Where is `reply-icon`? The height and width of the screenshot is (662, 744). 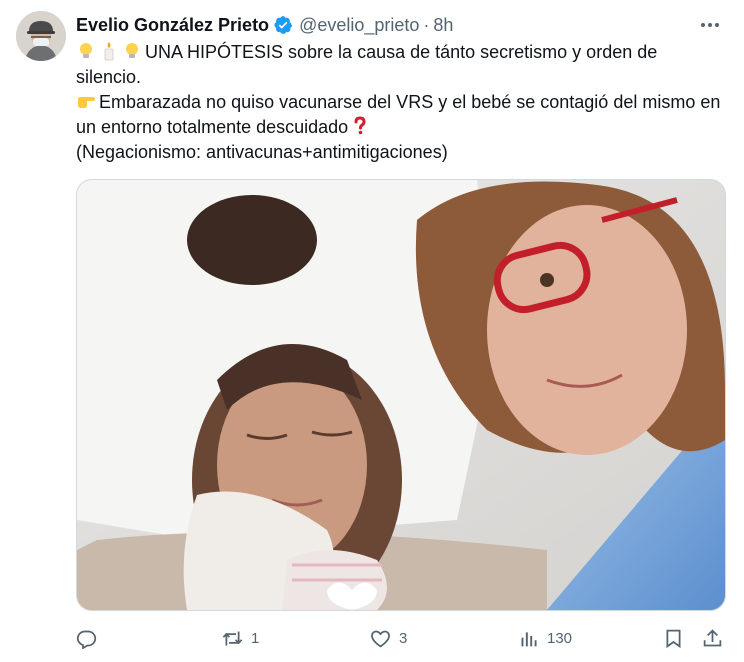
reply-icon is located at coordinates (86, 639).